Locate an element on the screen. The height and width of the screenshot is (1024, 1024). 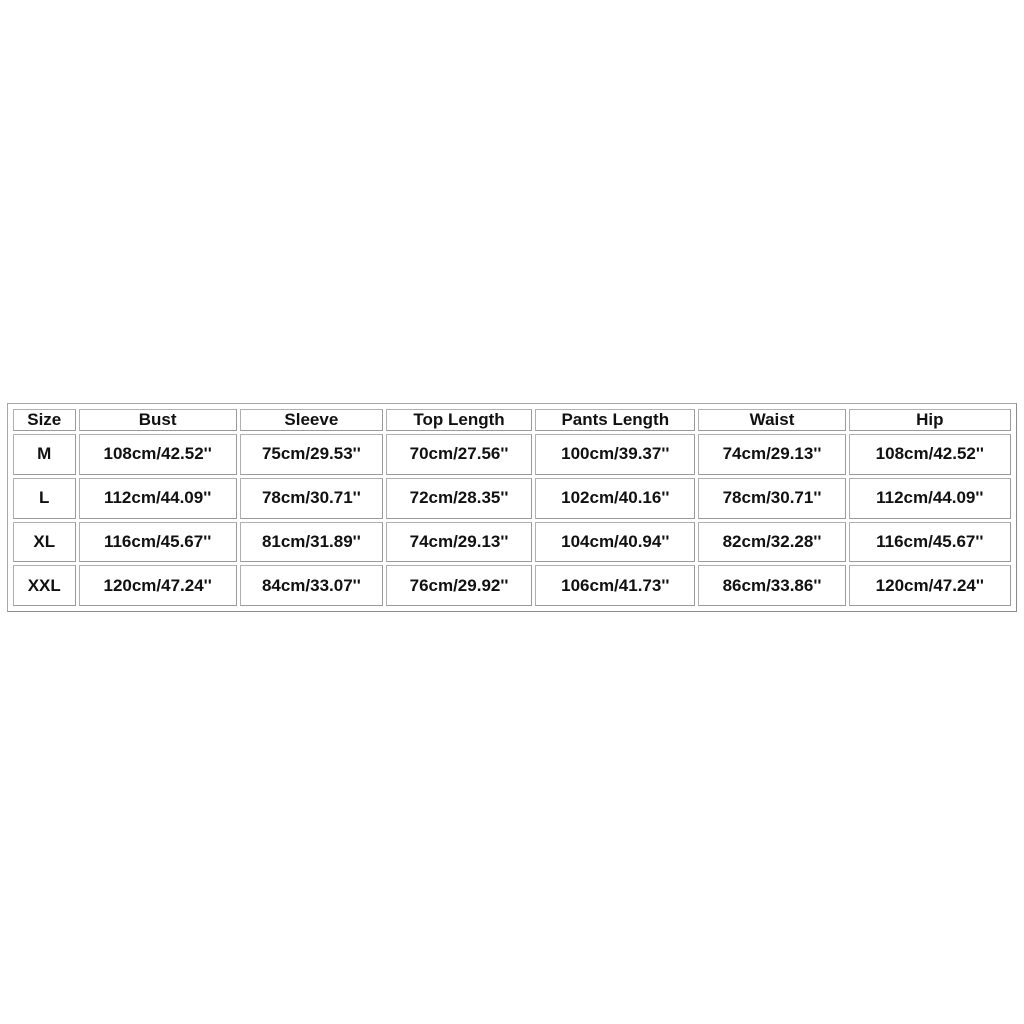
cell-bust: 112cm/44.09'' is located at coordinates (157, 498).